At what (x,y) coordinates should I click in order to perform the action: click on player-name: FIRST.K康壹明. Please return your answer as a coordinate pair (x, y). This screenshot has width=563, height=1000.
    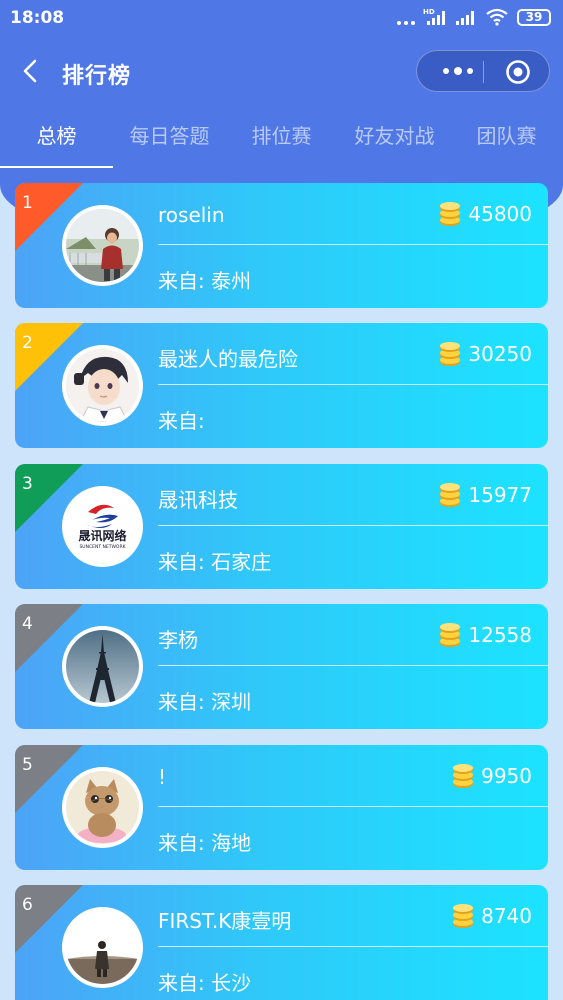
    Looking at the image, I should click on (225, 921).